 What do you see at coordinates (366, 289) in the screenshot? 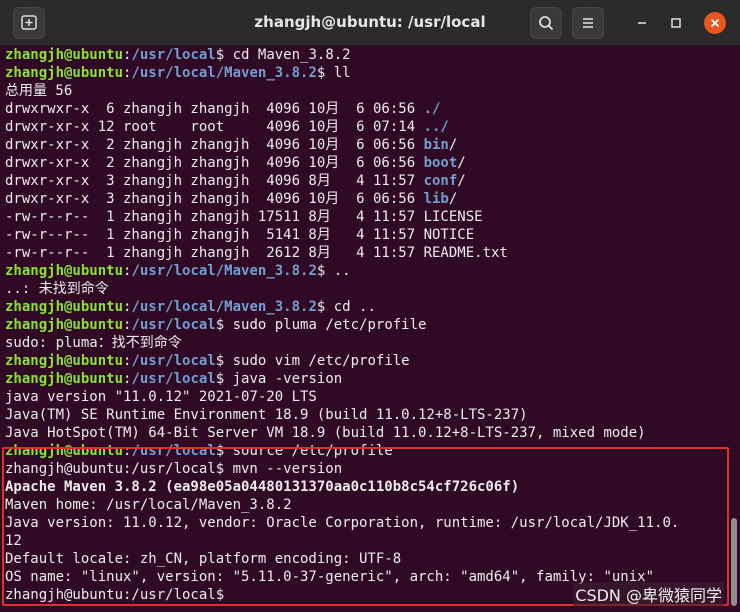
I see `terminal-line: ..: 未找到命令` at bounding box center [366, 289].